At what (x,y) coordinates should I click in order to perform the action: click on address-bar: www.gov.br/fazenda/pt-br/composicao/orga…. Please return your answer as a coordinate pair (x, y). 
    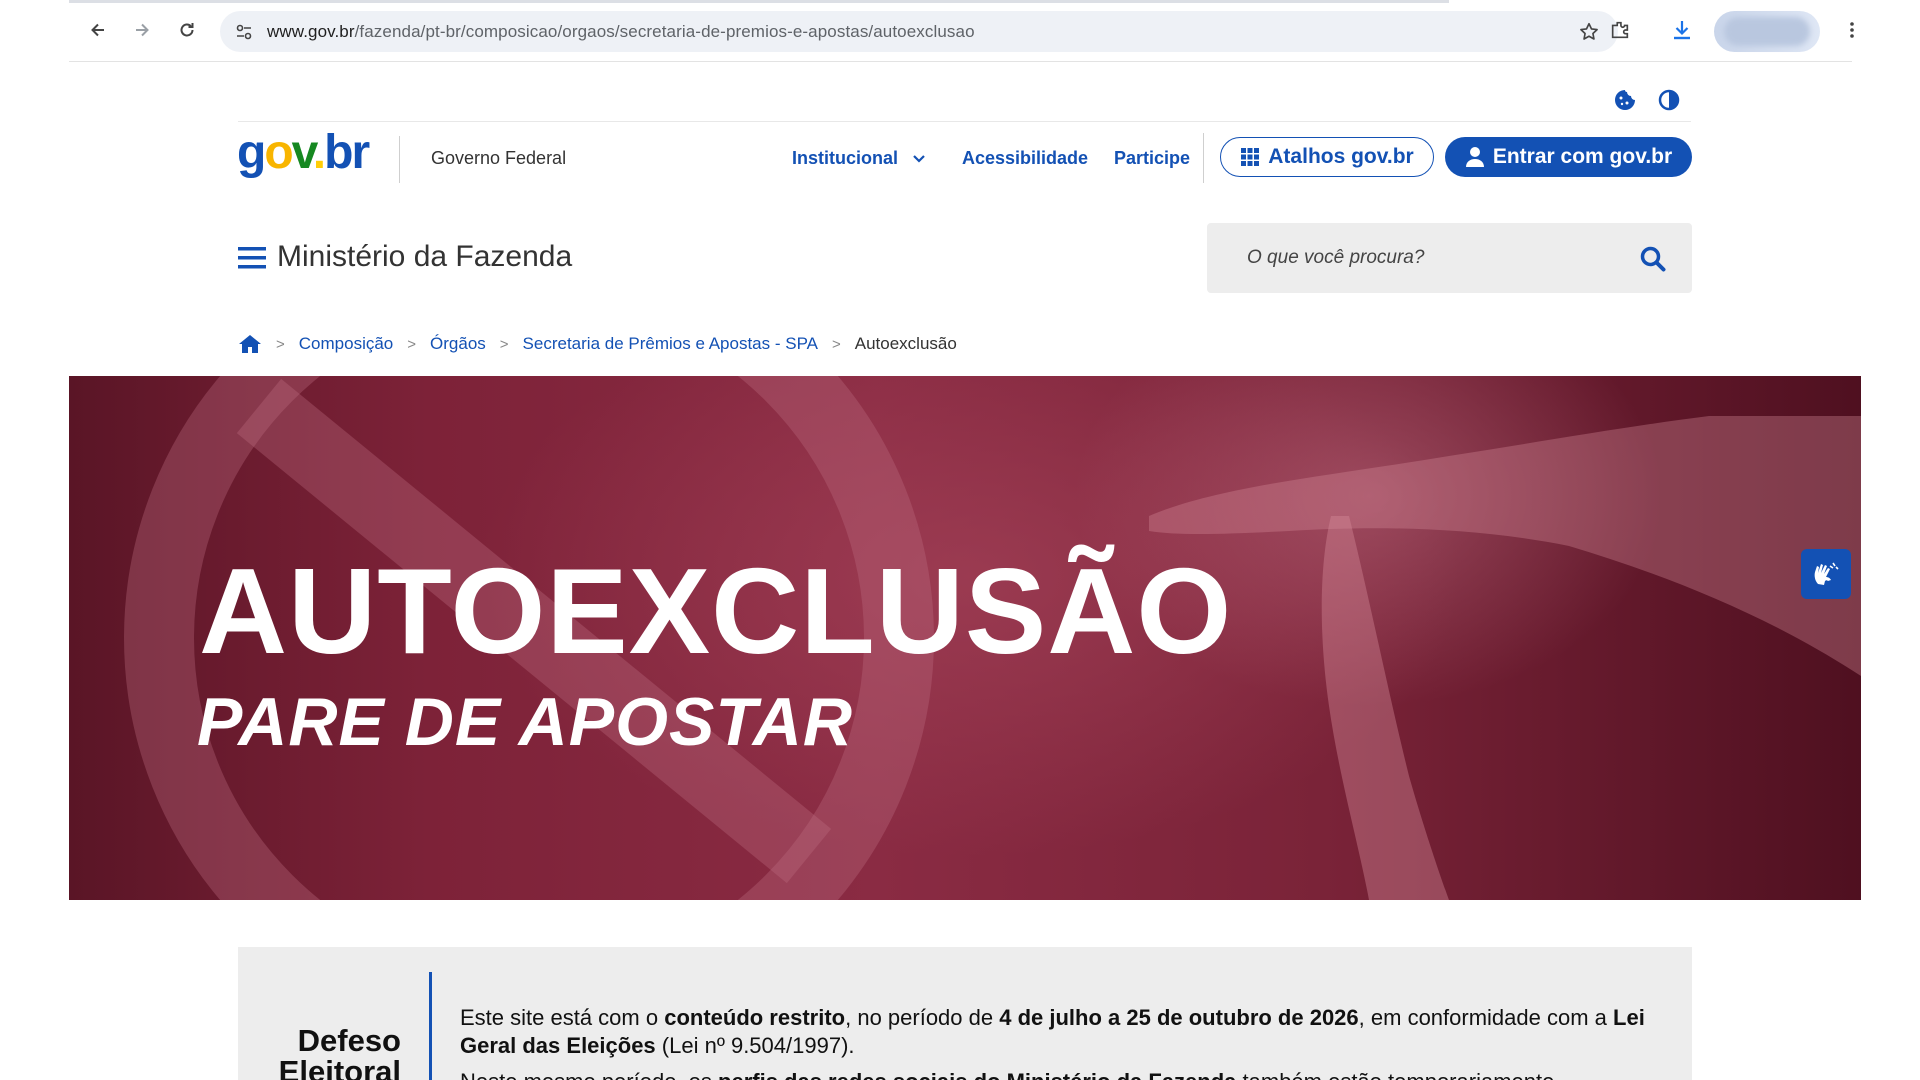
    Looking at the image, I should click on (919, 31).